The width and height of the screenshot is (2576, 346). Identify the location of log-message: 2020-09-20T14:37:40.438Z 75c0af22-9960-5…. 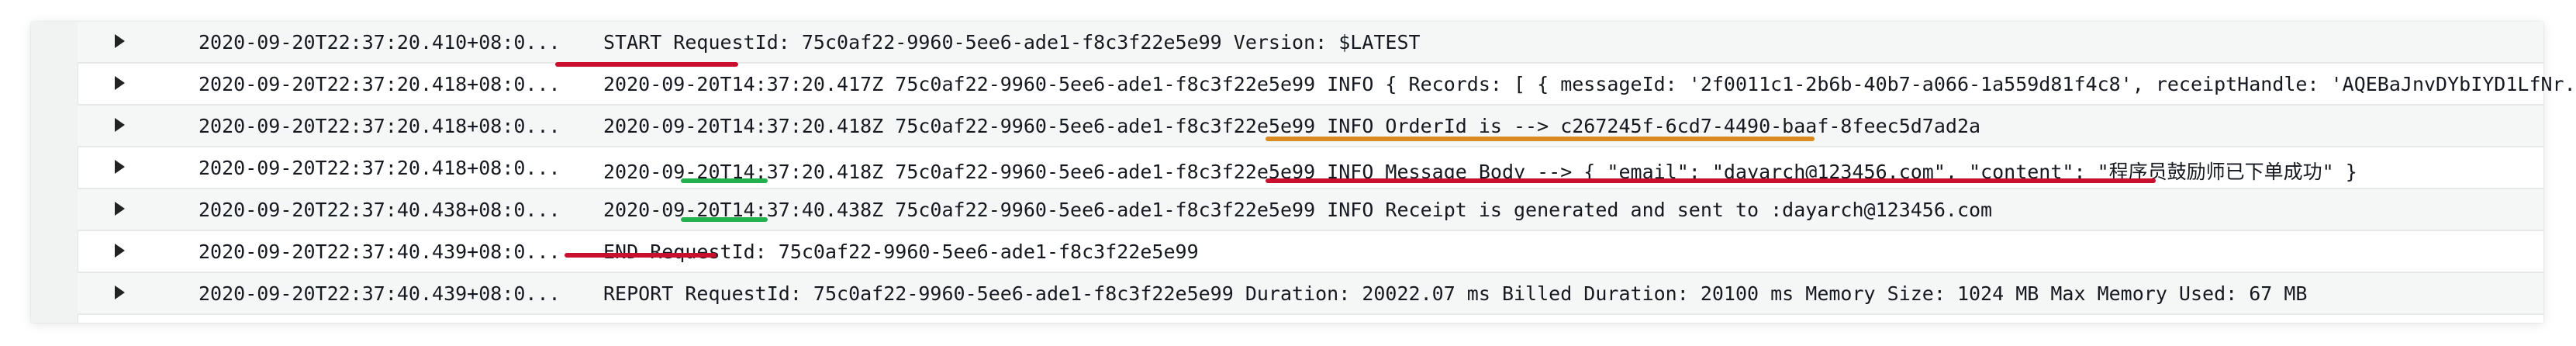
(1298, 210).